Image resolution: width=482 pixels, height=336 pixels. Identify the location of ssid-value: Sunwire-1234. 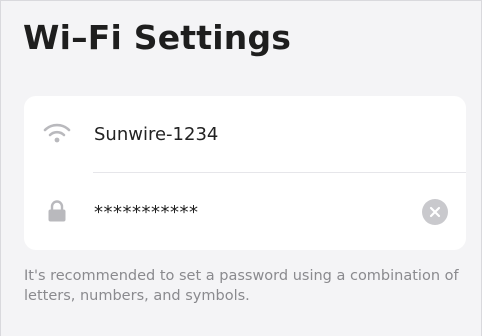
(156, 134).